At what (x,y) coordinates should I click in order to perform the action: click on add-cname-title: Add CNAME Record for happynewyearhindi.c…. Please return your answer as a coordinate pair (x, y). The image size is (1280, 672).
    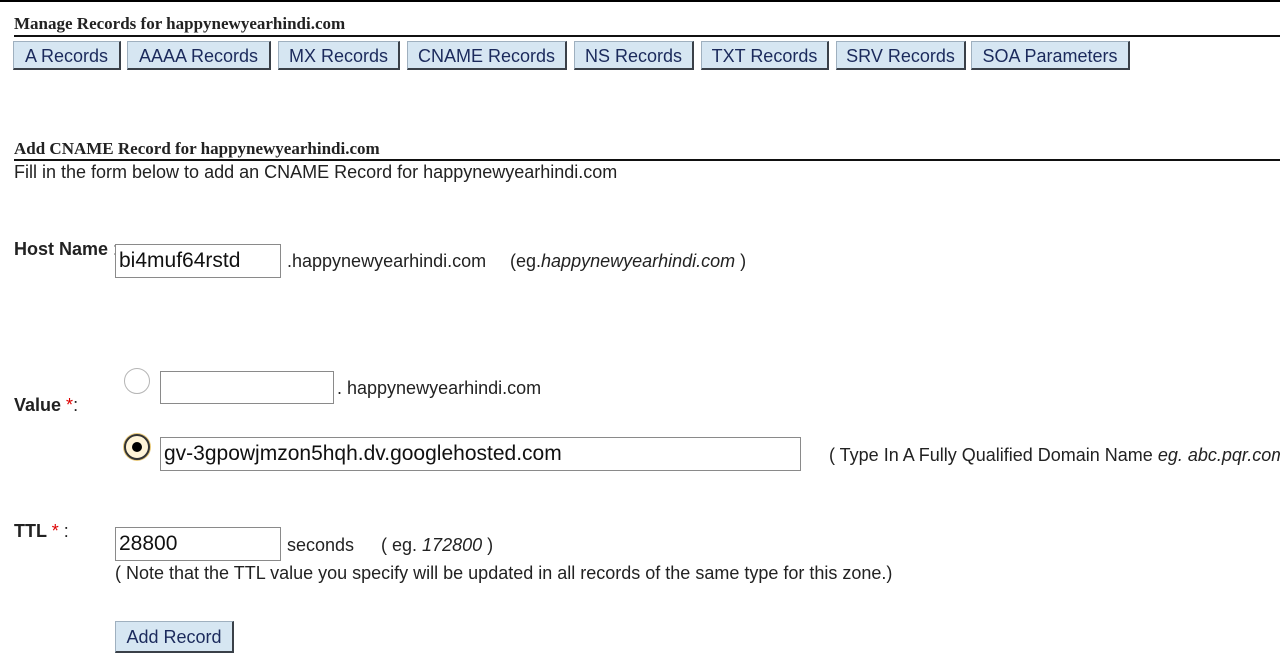
    Looking at the image, I should click on (197, 148).